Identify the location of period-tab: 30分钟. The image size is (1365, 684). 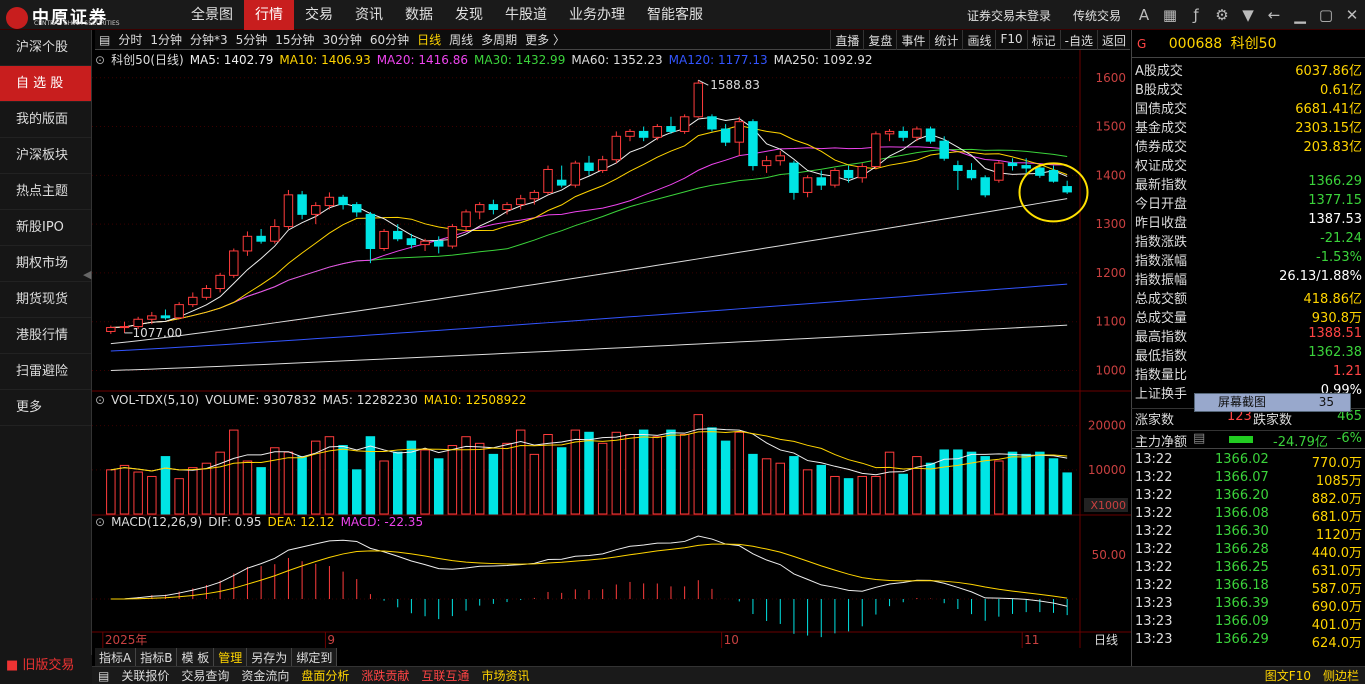
(342, 39).